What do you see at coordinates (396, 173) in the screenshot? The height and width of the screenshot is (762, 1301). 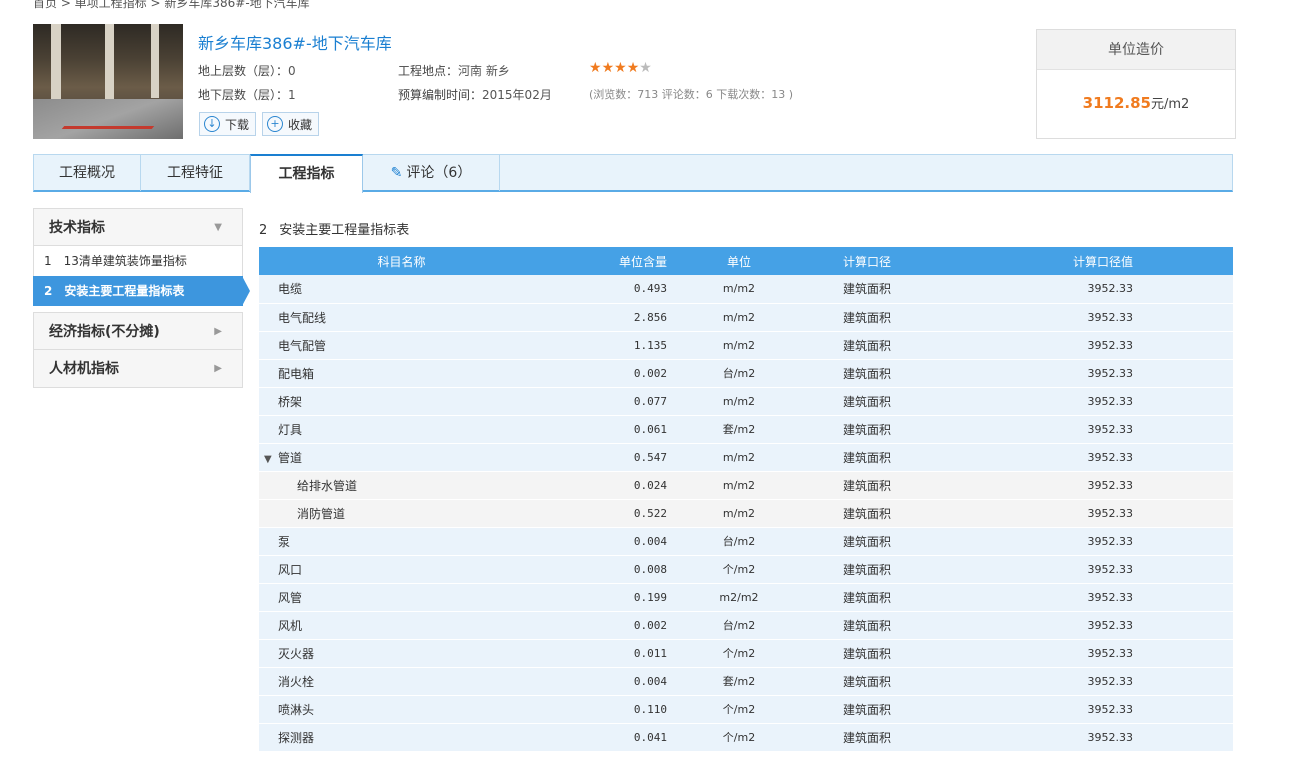 I see `pencil-icon: ✎` at bounding box center [396, 173].